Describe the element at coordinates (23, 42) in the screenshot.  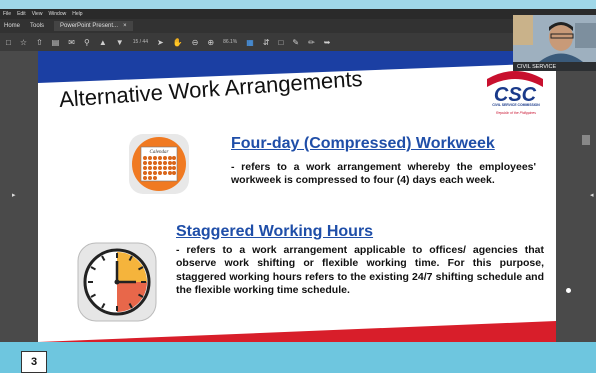
I see `bookmark-star-icon: ☆` at that location.